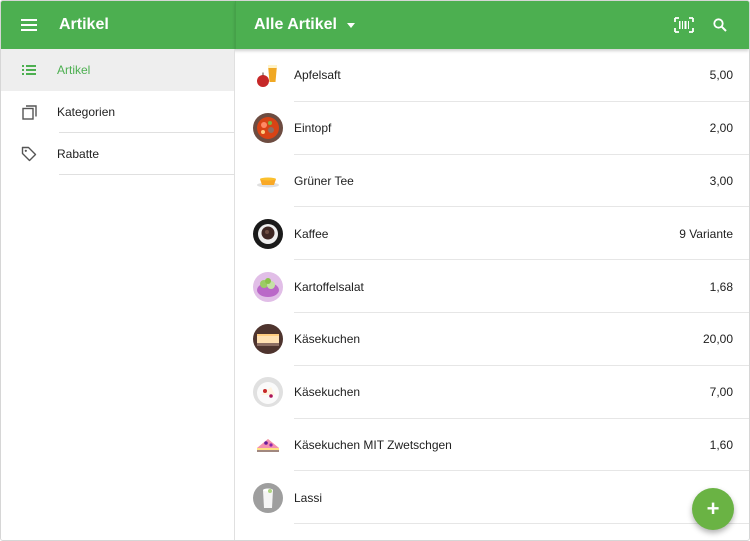 This screenshot has height=541, width=750. What do you see at coordinates (29, 70) in the screenshot?
I see `list-icon` at bounding box center [29, 70].